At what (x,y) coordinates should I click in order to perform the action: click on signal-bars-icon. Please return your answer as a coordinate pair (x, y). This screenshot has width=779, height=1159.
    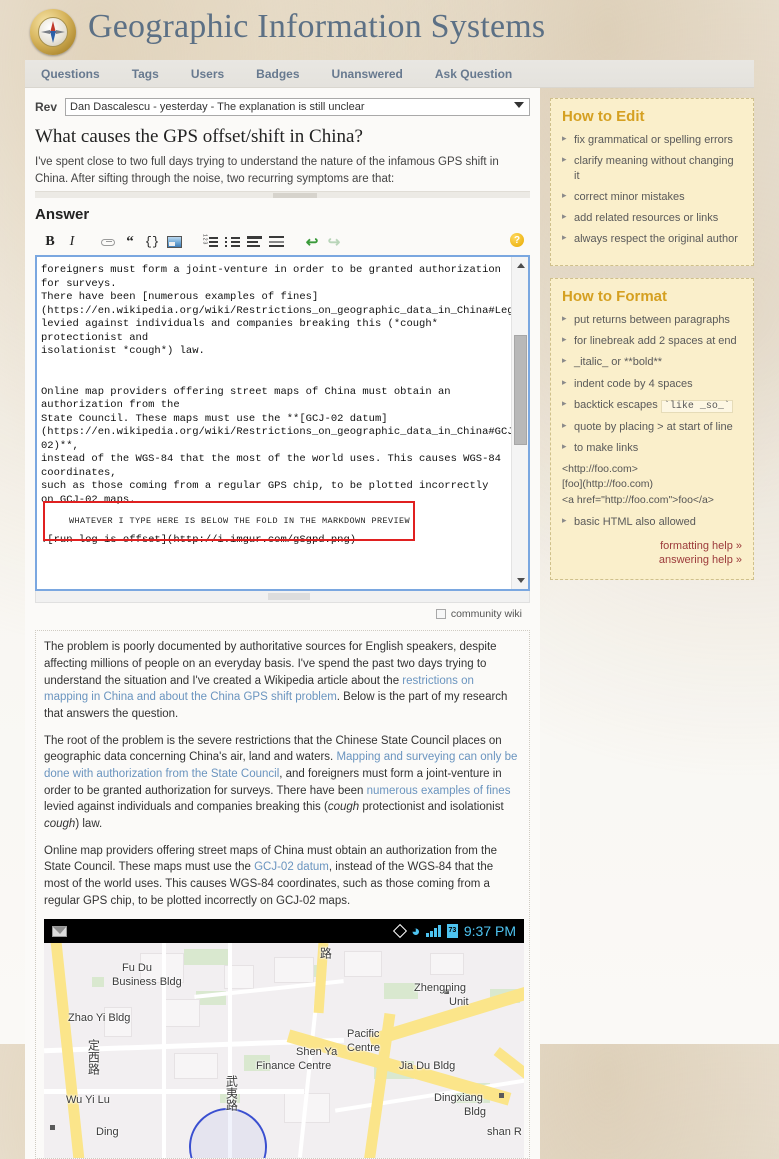
    Looking at the image, I should click on (433, 931).